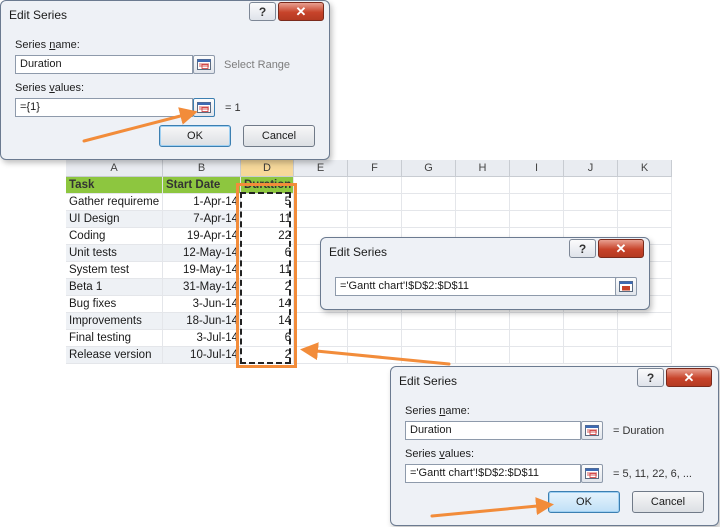 This screenshot has width=720, height=527. I want to click on arrow-to-selected-range, so click(375, 354).